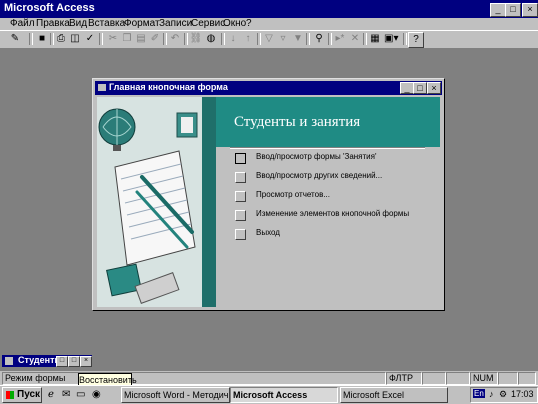  What do you see at coordinates (61, 39) in the screenshot?
I see `print-icon: ⎙` at bounding box center [61, 39].